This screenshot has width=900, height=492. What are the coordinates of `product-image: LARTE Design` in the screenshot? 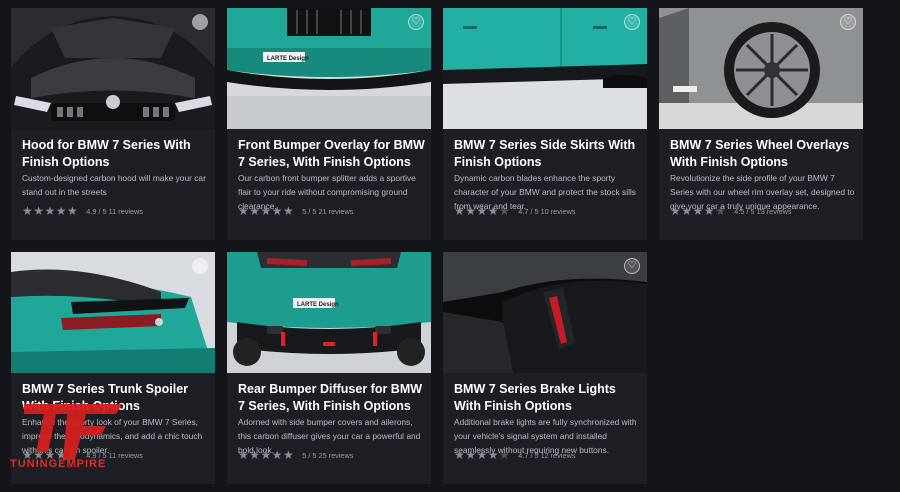 It's located at (329, 312).